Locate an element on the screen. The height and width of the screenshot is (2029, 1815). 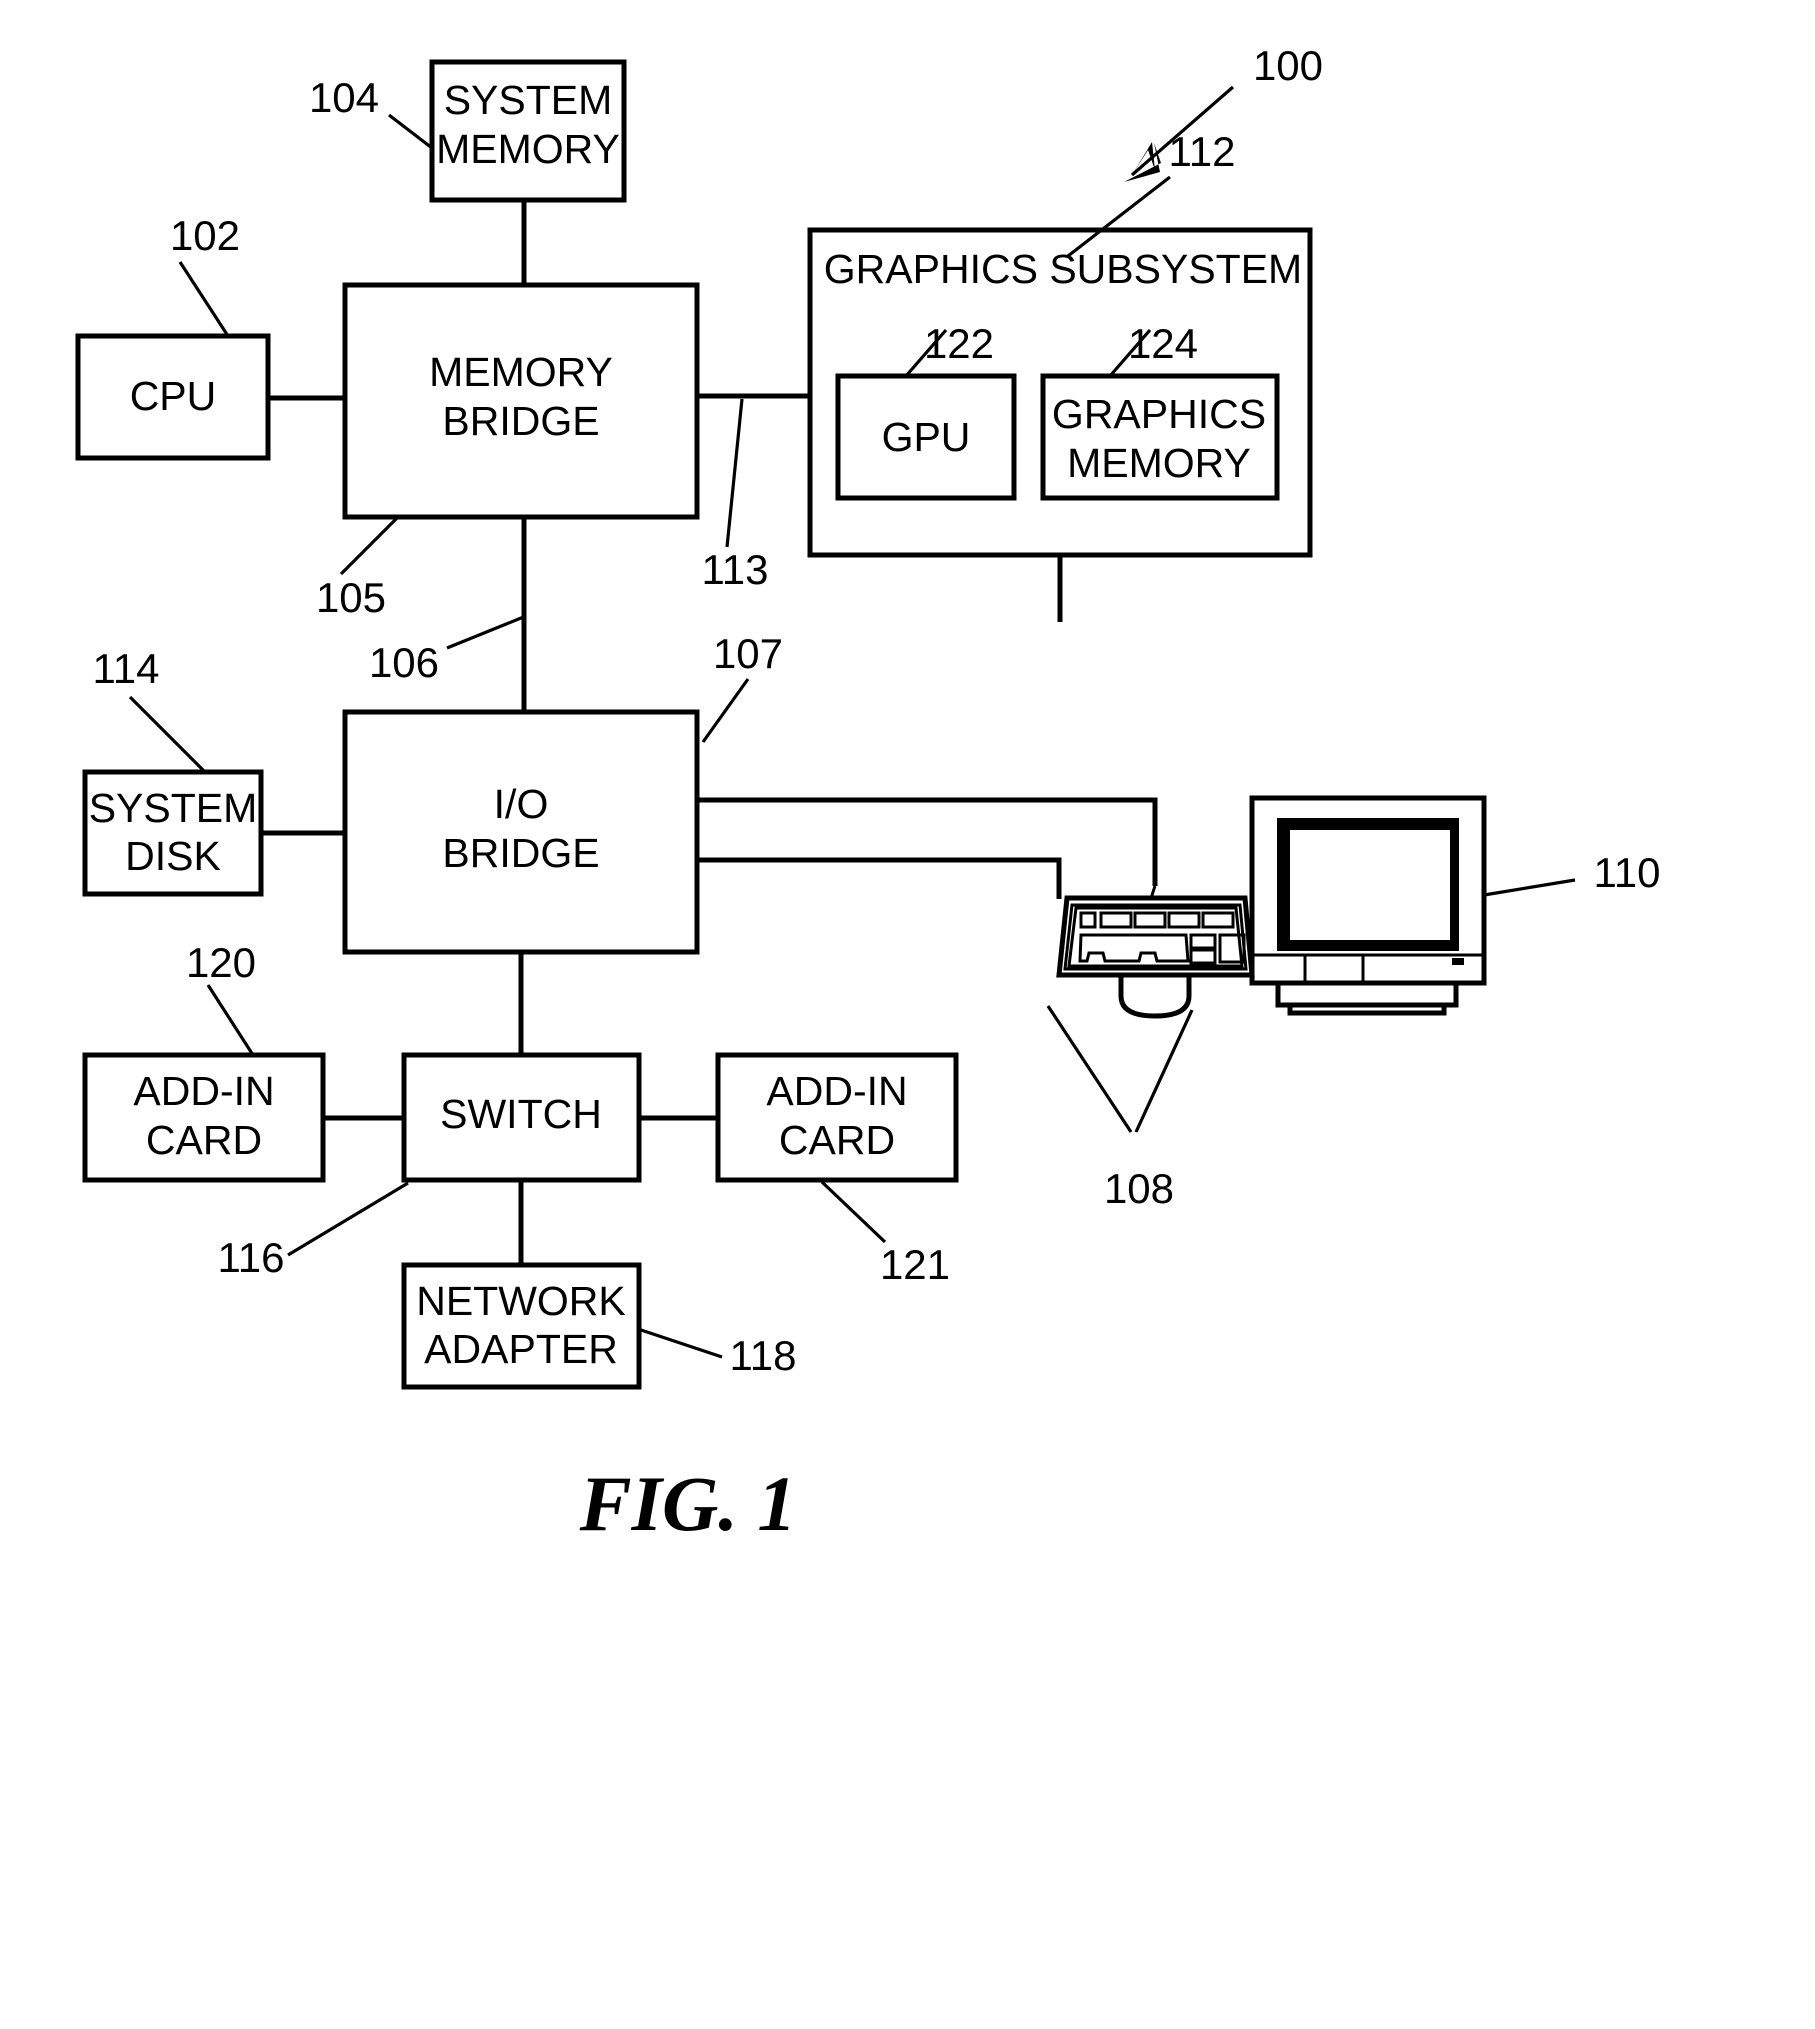
leader-switch: 116 is located at coordinates (313, 1231).